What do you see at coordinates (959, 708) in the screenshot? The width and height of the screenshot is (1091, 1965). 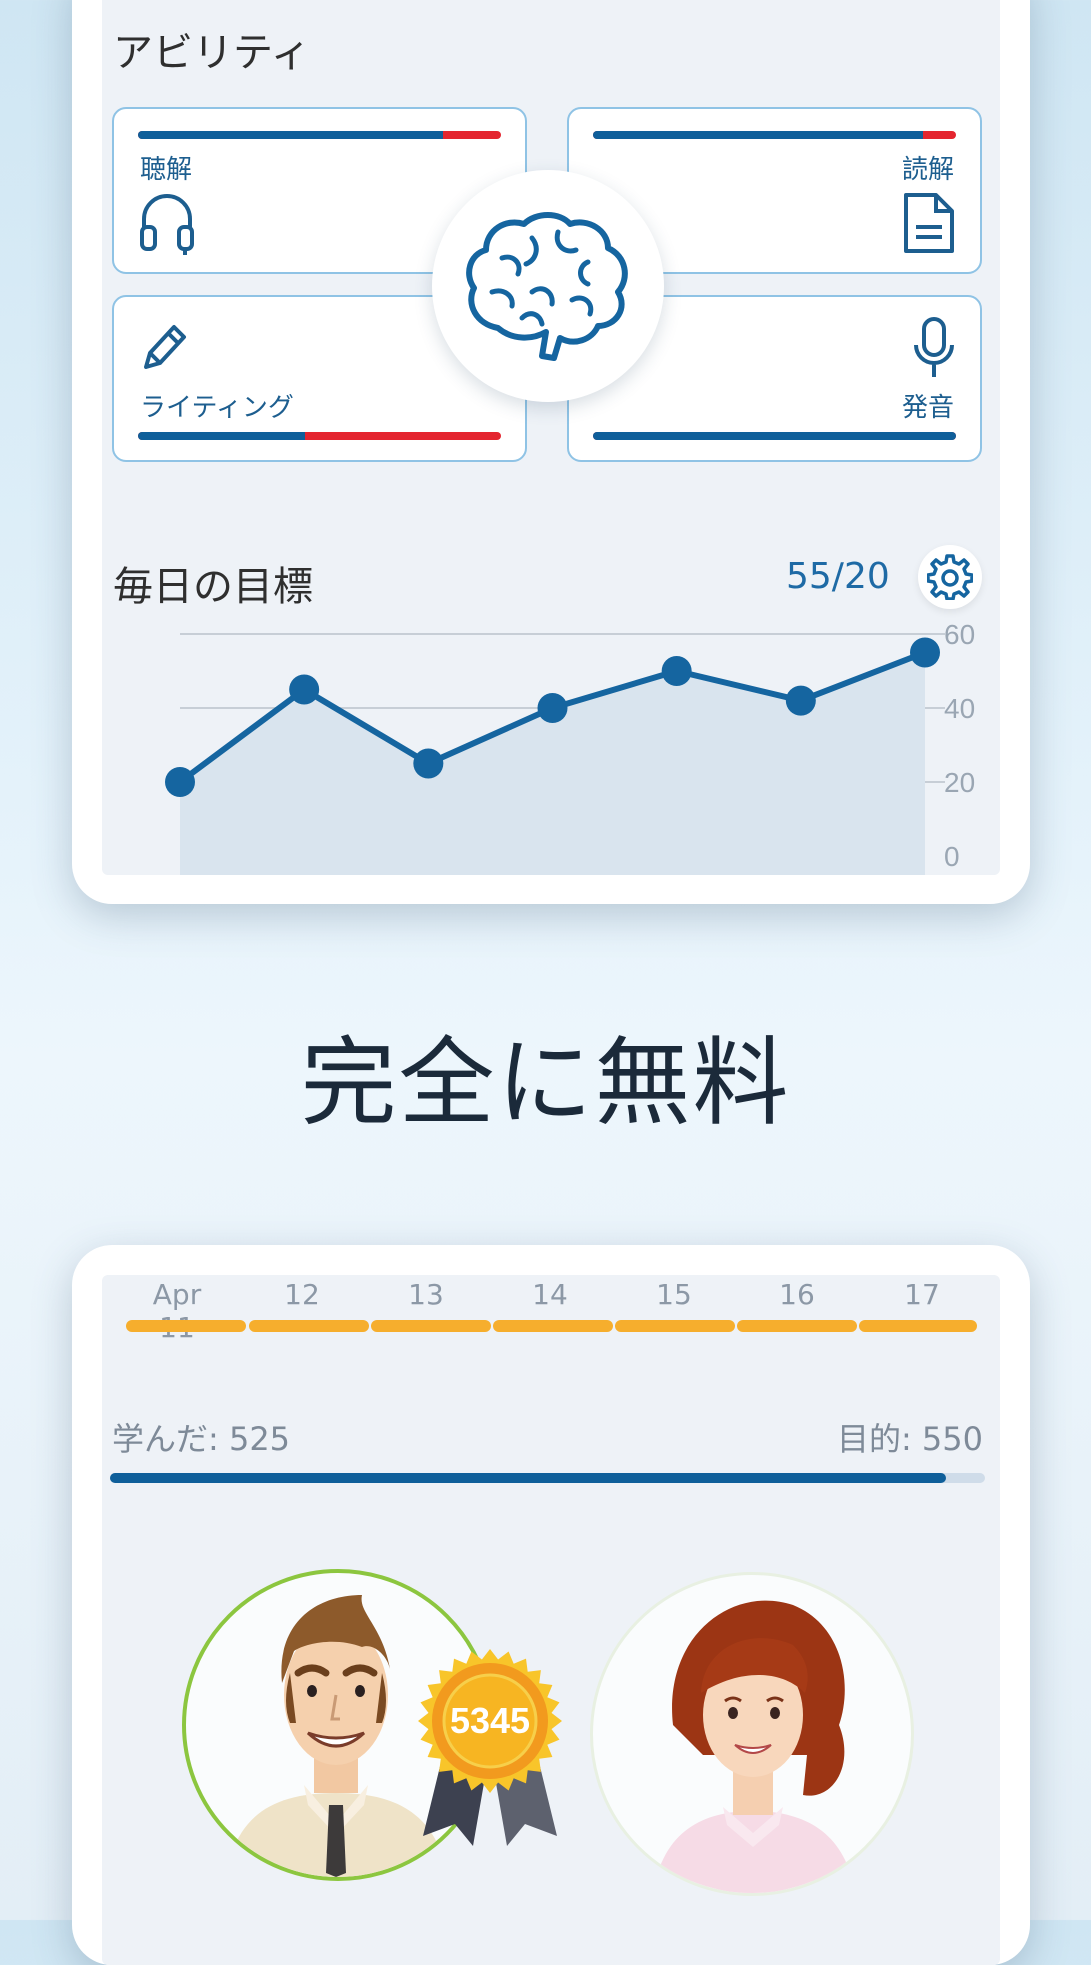 I see `y-tick-label: 40` at bounding box center [959, 708].